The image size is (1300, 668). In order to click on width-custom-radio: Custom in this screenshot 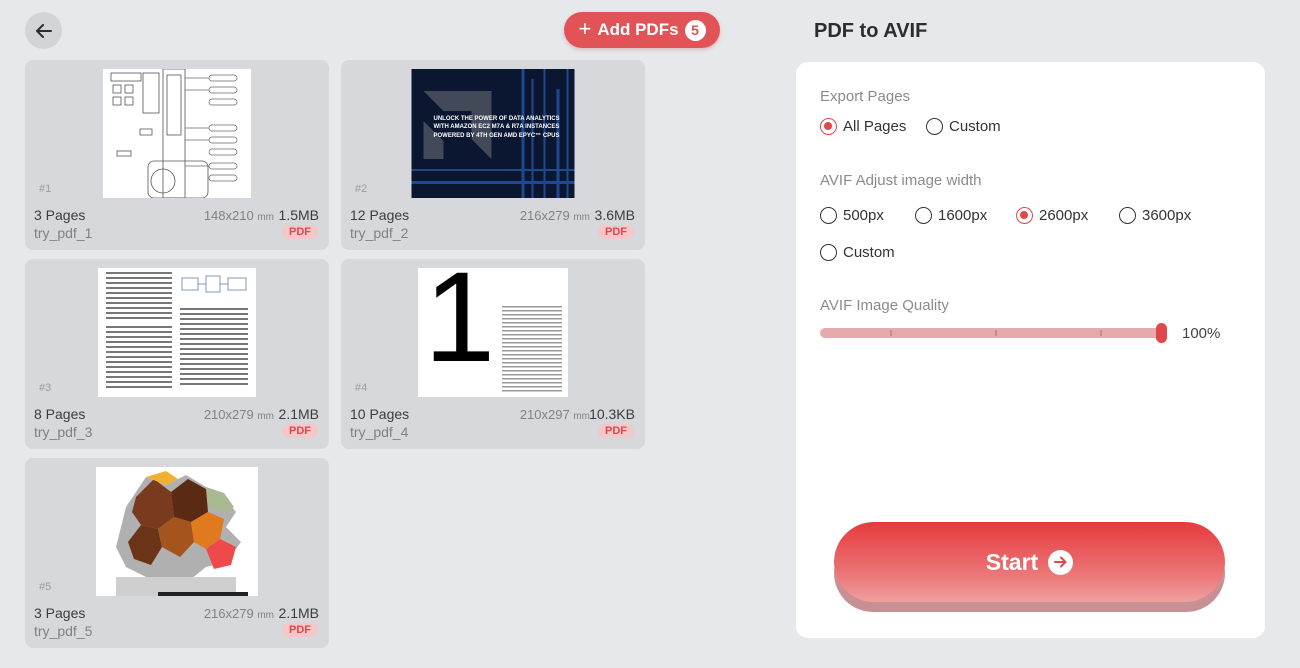, I will do `click(857, 252)`.